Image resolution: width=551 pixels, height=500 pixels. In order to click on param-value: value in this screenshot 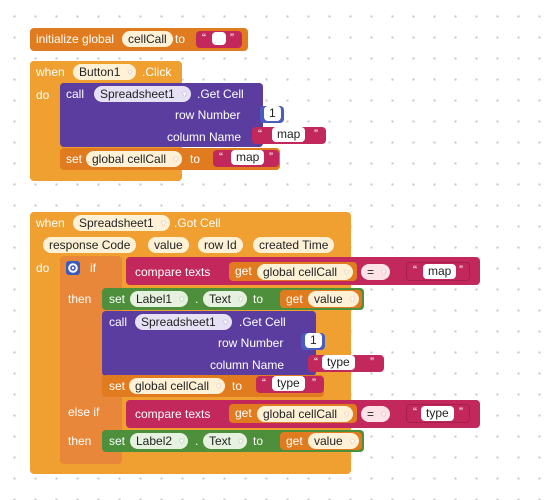, I will do `click(168, 245)`.